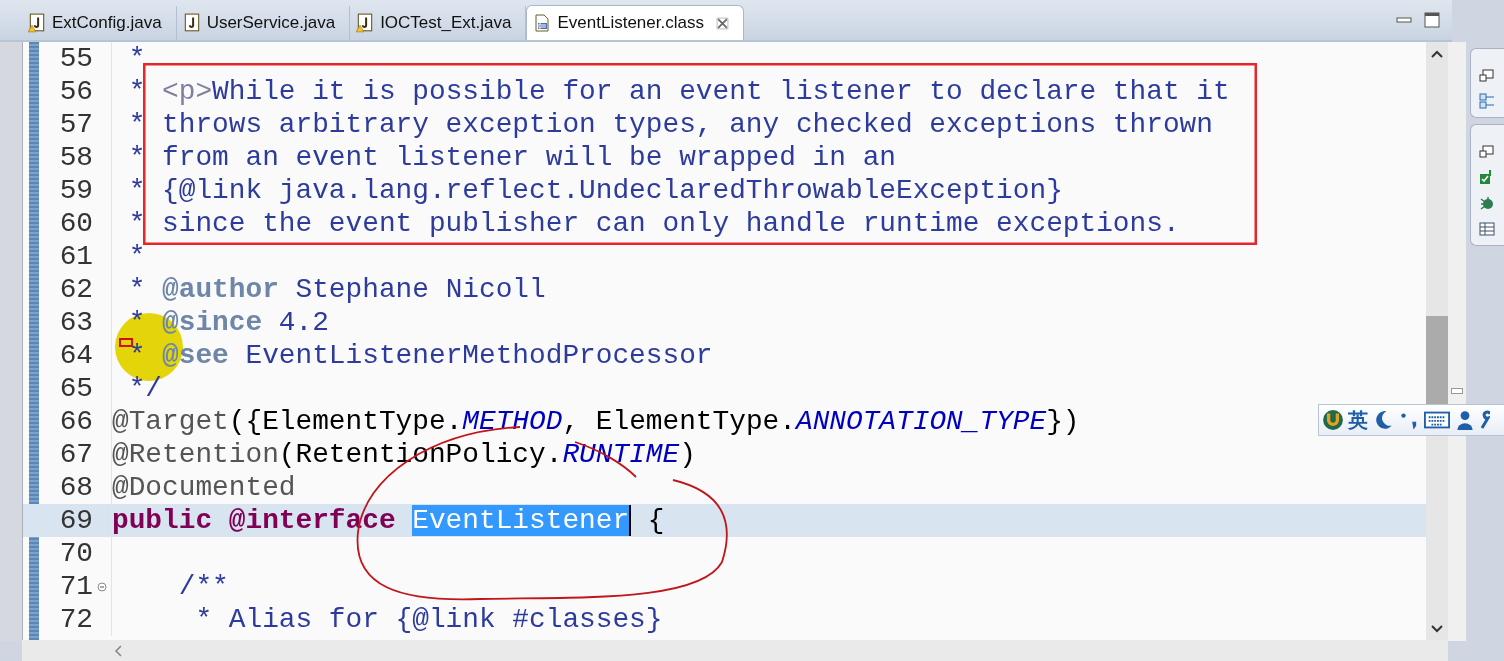  I want to click on line-number: 70, so click(75, 553).